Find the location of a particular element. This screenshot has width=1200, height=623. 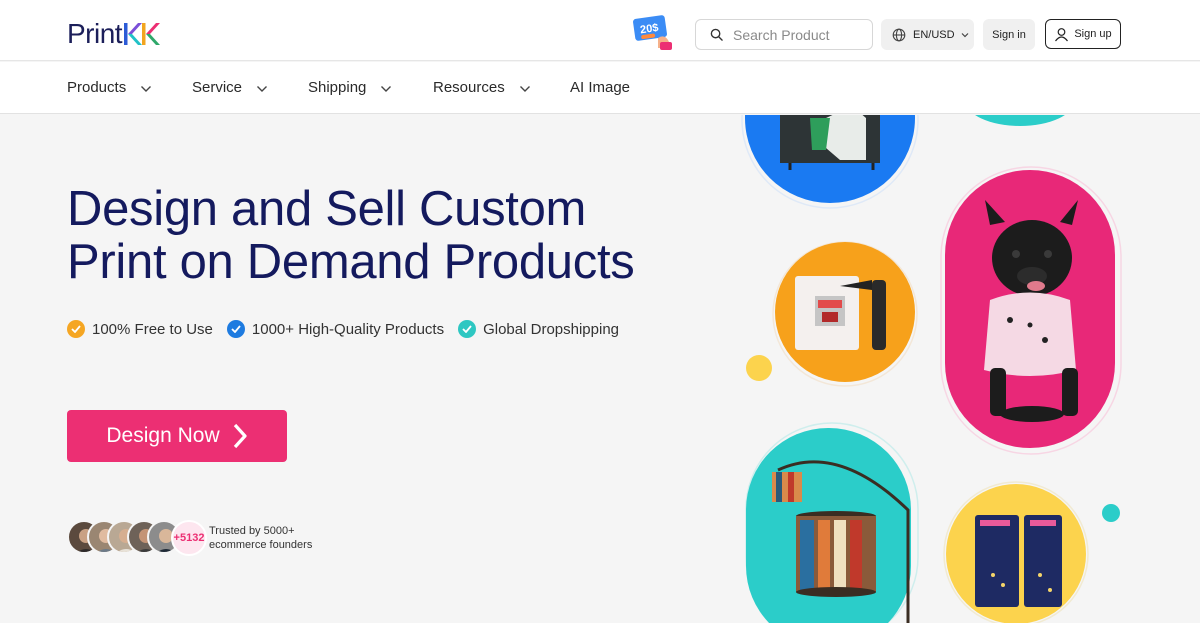

phone-case-image is located at coordinates (1018, 561).